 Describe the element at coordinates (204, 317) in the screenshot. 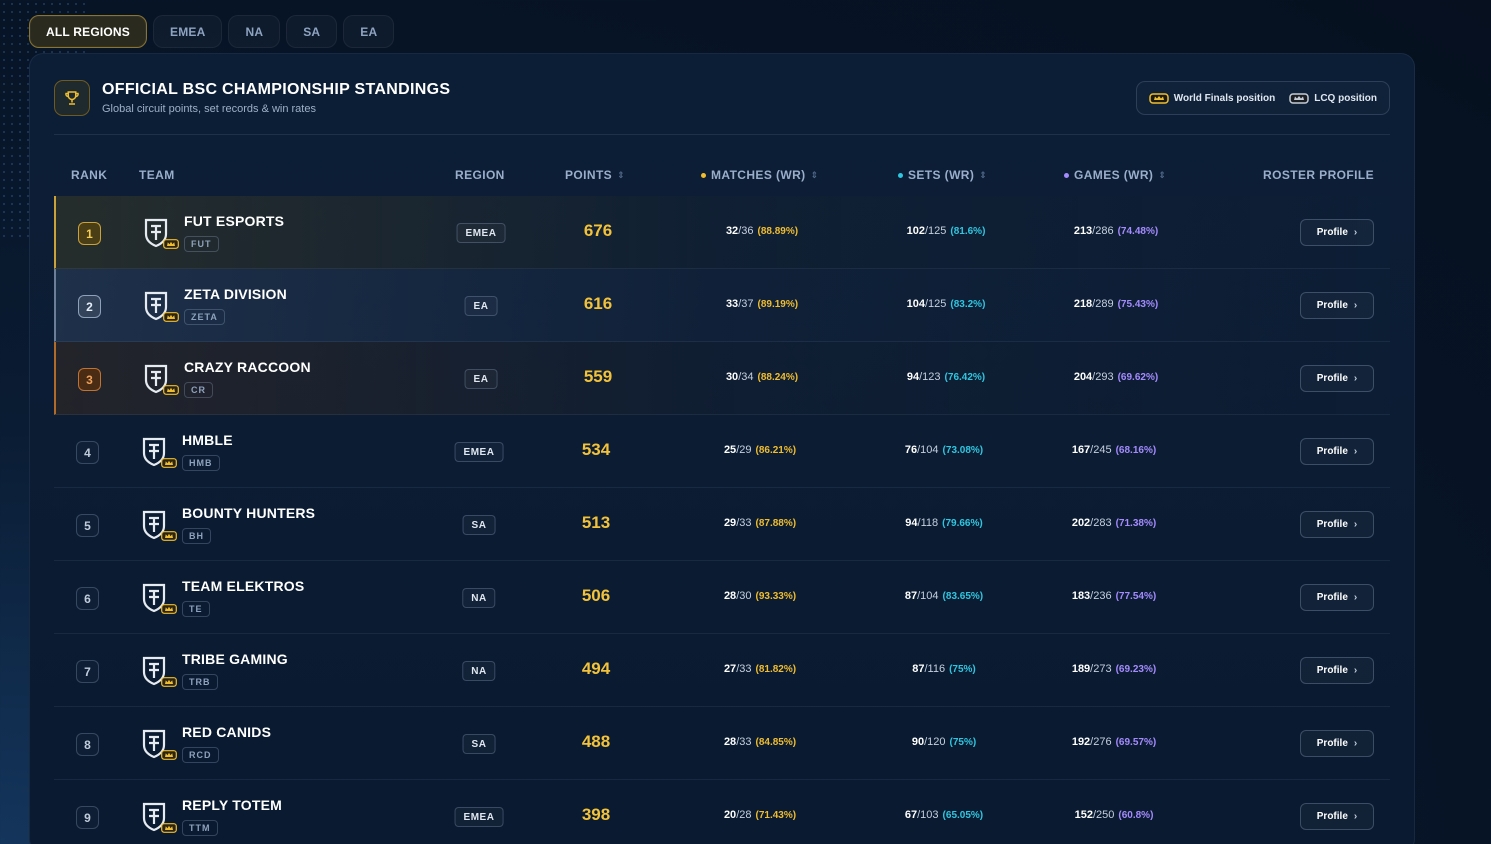

I see `team-abbr: ZETA` at that location.